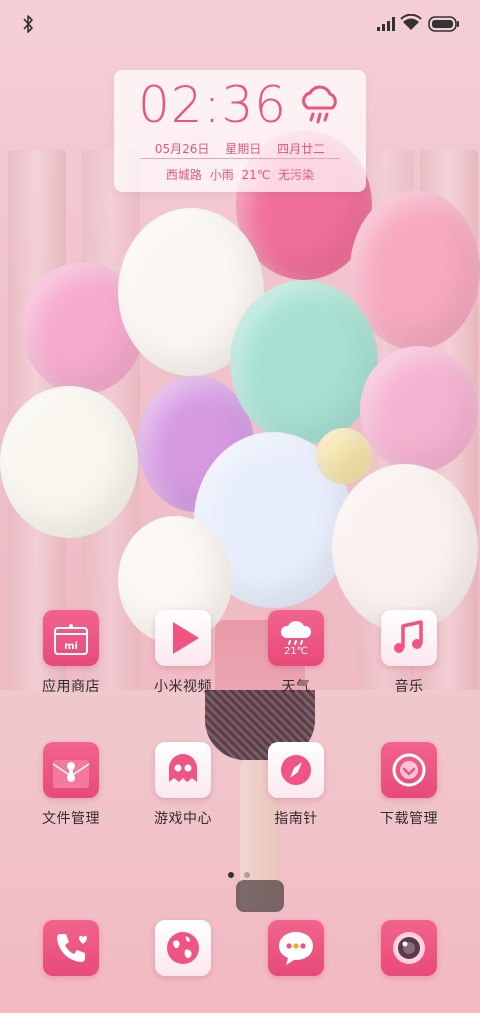  What do you see at coordinates (182, 149) in the screenshot?
I see `date: 05月26日` at bounding box center [182, 149].